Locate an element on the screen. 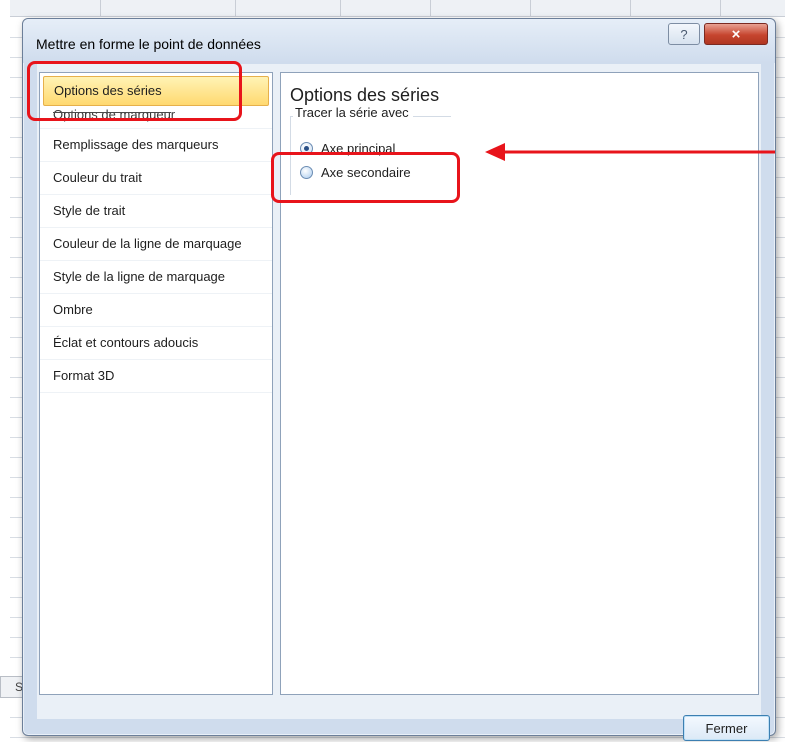 The image size is (785, 742). help-button: ? is located at coordinates (684, 34).